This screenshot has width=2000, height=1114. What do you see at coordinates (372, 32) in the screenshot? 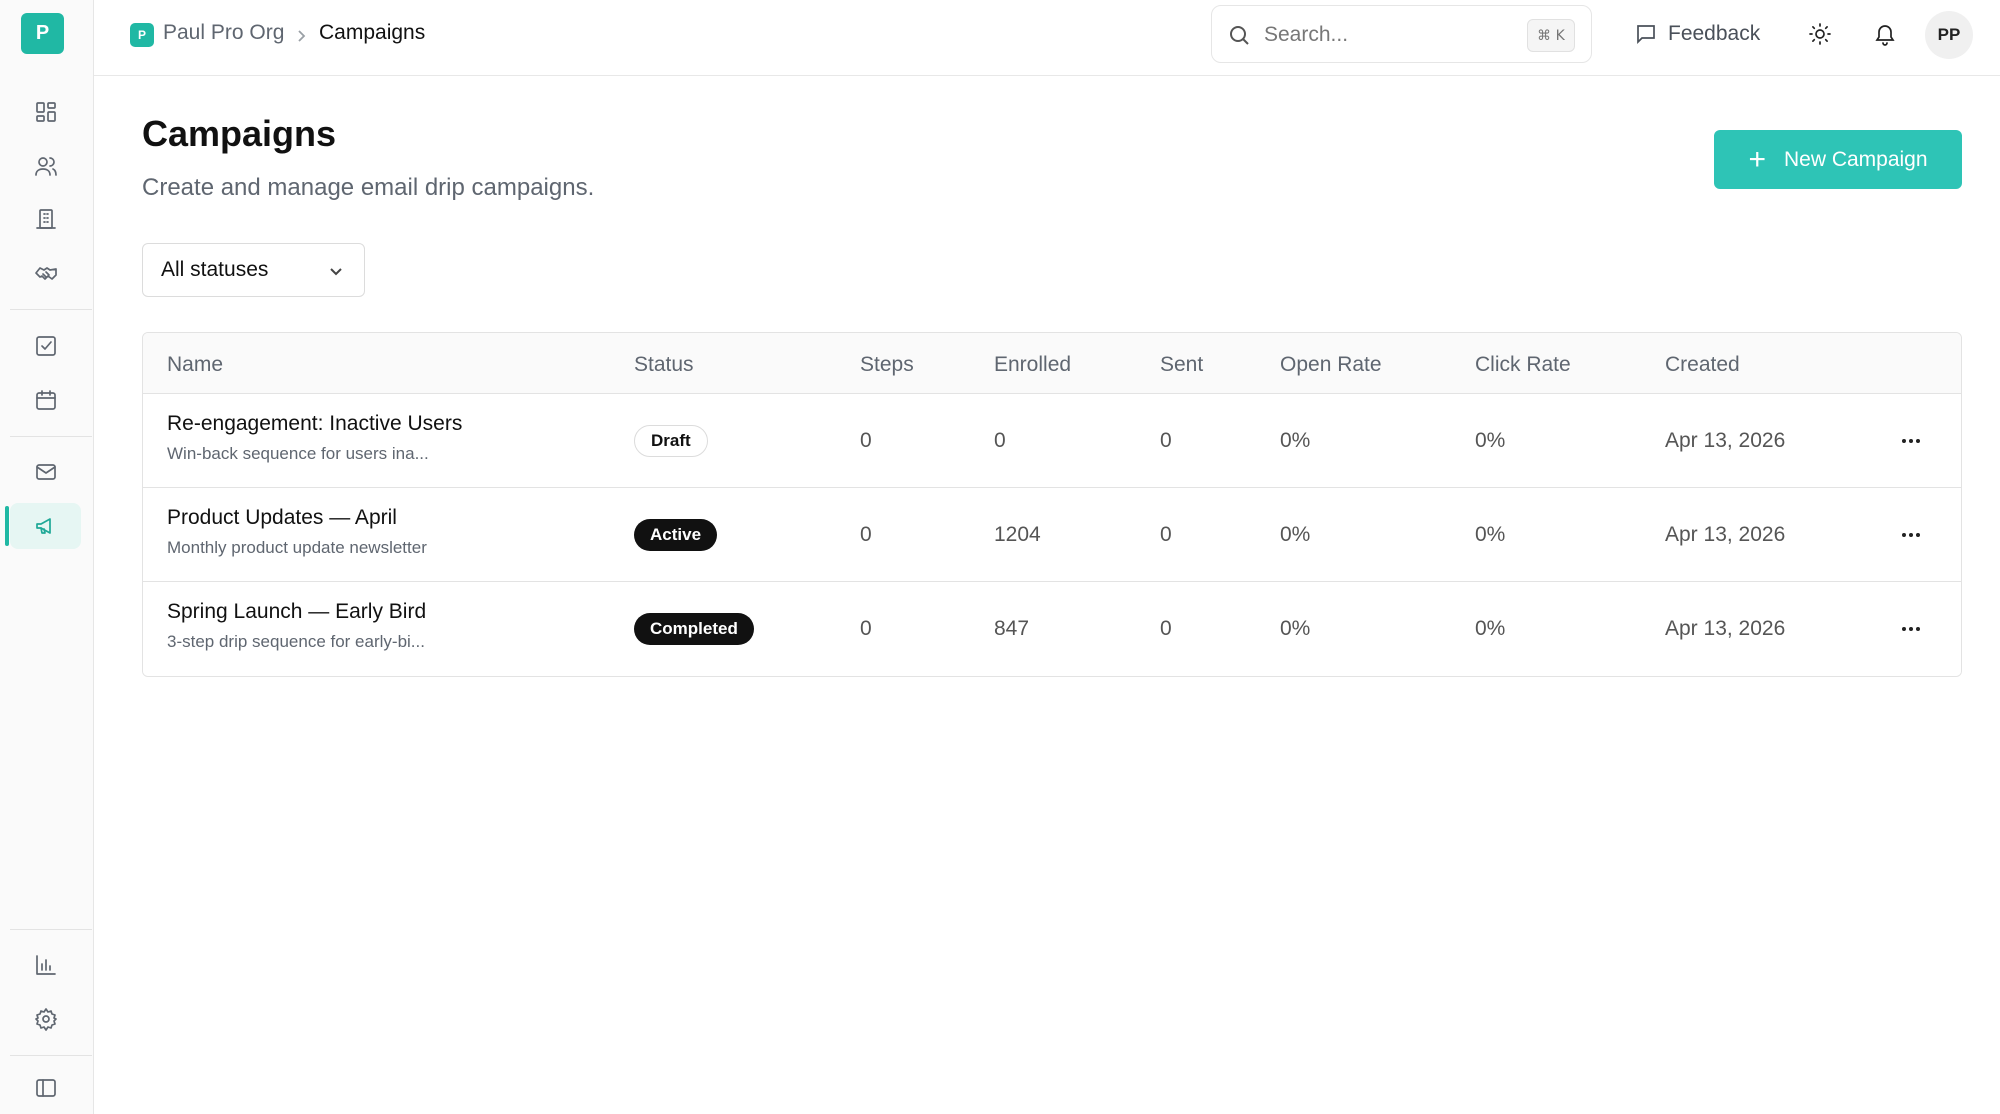
I see `breadcrumb-current: Campaigns` at bounding box center [372, 32].